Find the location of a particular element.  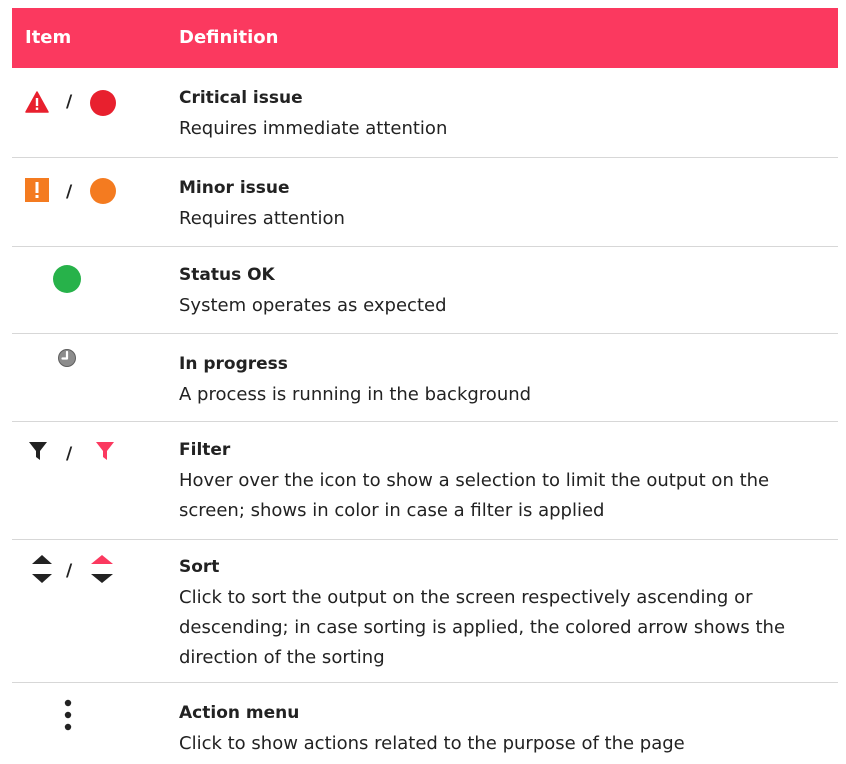

row-description: Requires attention is located at coordinates (262, 218).